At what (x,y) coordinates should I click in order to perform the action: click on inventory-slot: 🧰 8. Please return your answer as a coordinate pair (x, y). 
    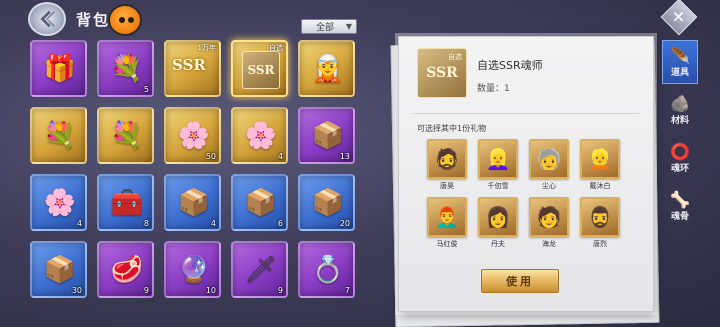
    Looking at the image, I should click on (125, 202).